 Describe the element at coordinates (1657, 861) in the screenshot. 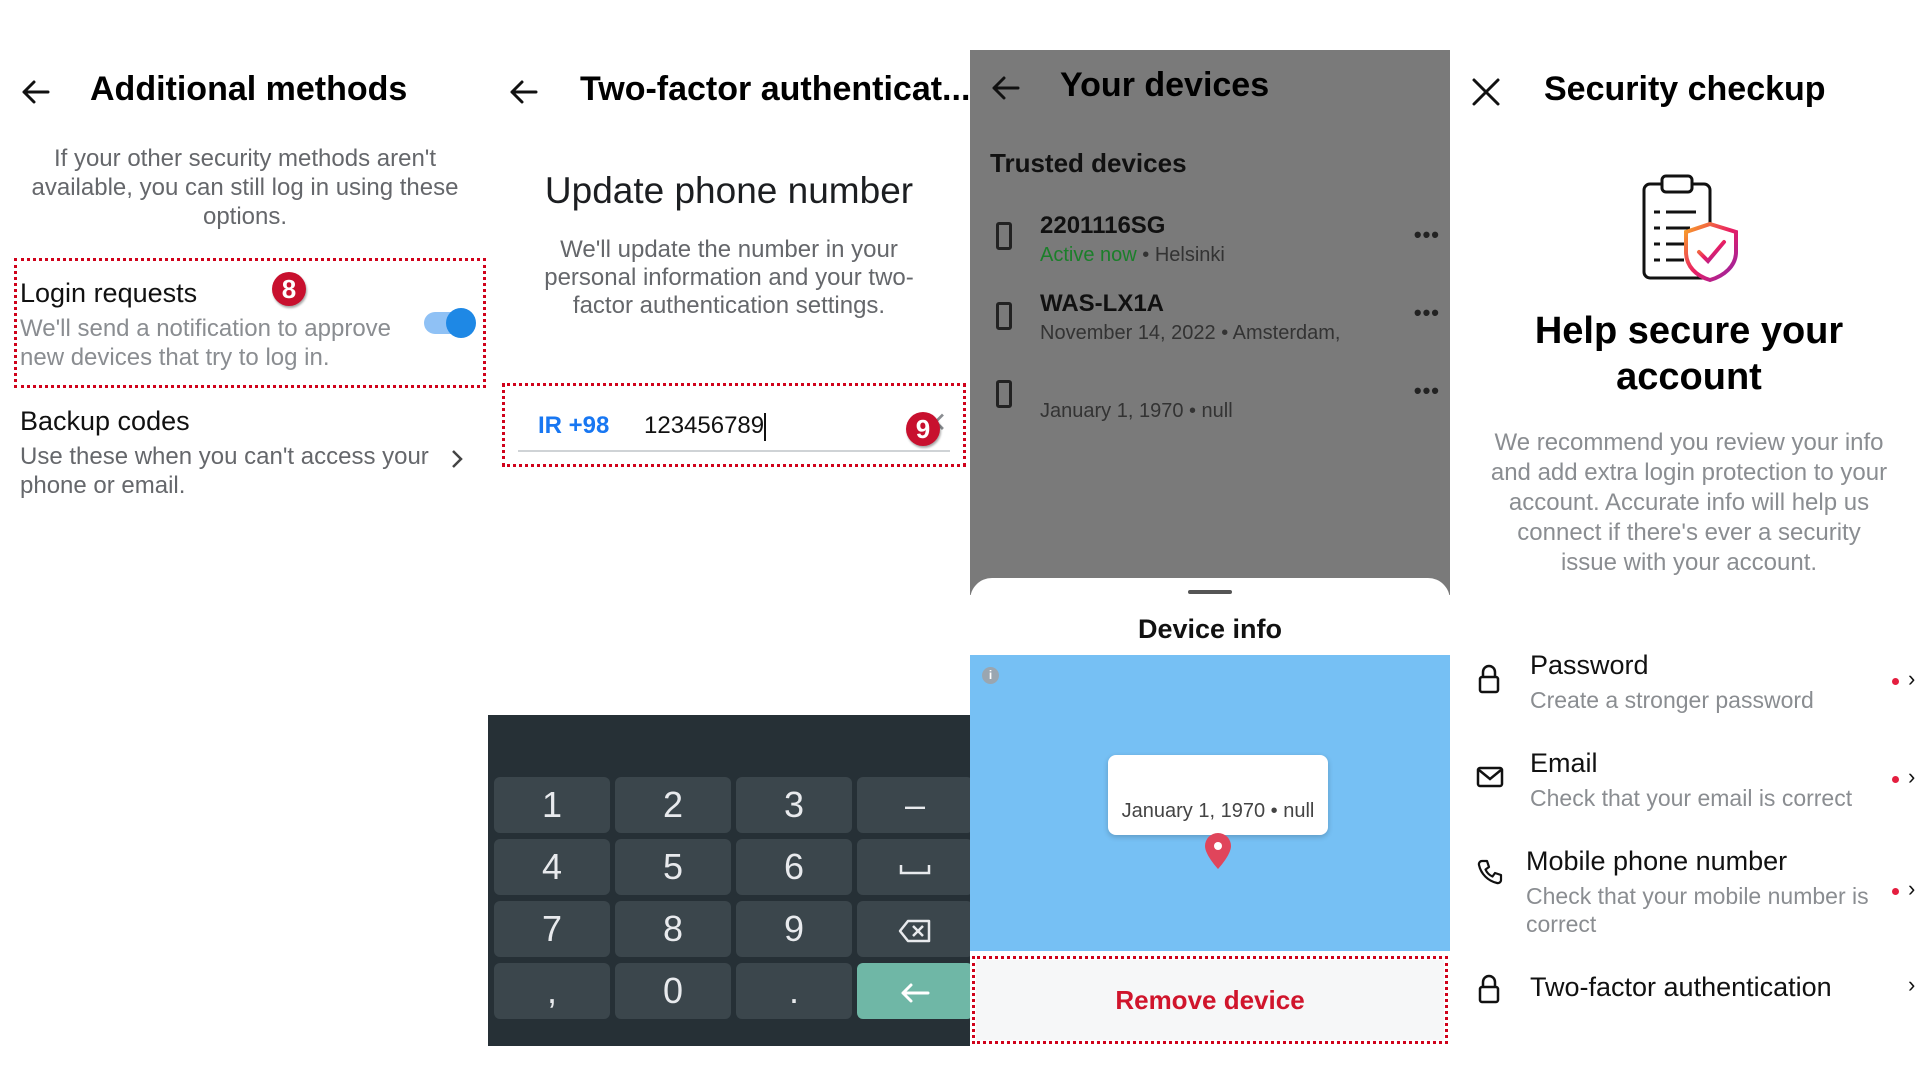

I see `row-title: Mobile phone number` at that location.